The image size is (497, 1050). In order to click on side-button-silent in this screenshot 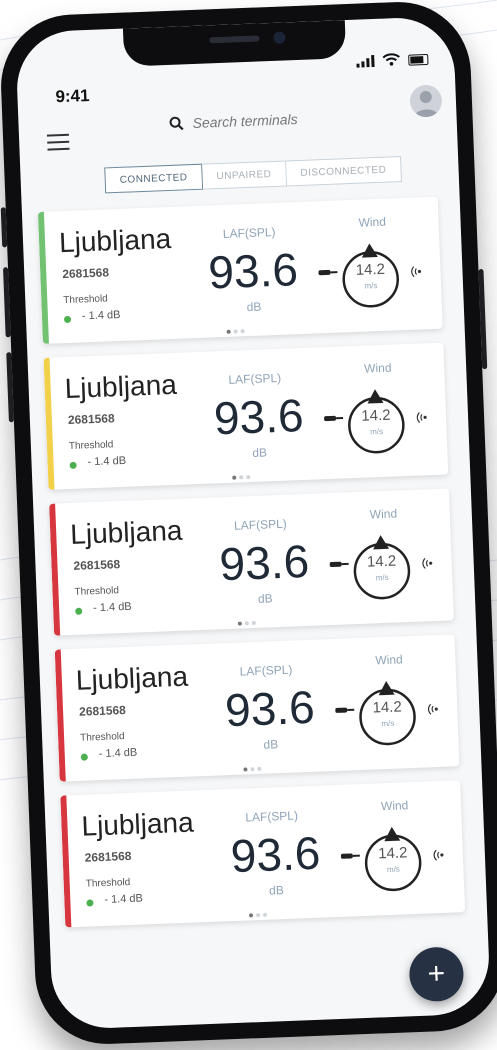, I will do `click(4, 227)`.